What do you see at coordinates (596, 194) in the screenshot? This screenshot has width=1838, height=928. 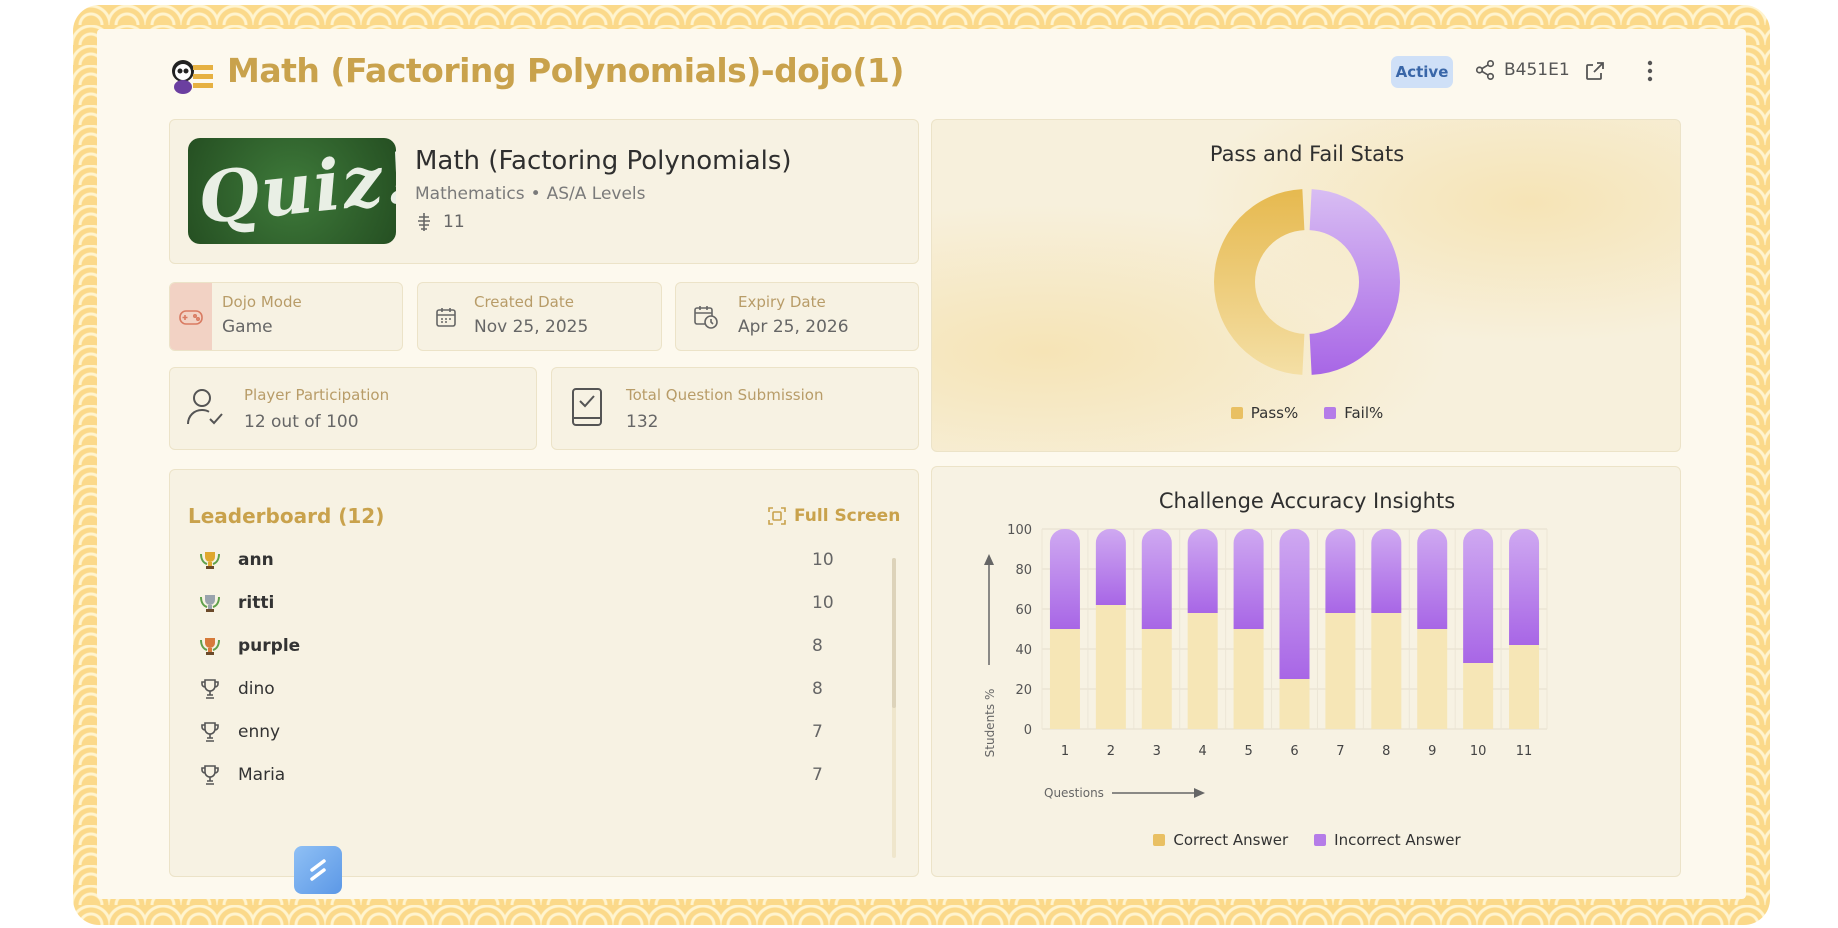 I see `quiz-level: AS/A Levels` at bounding box center [596, 194].